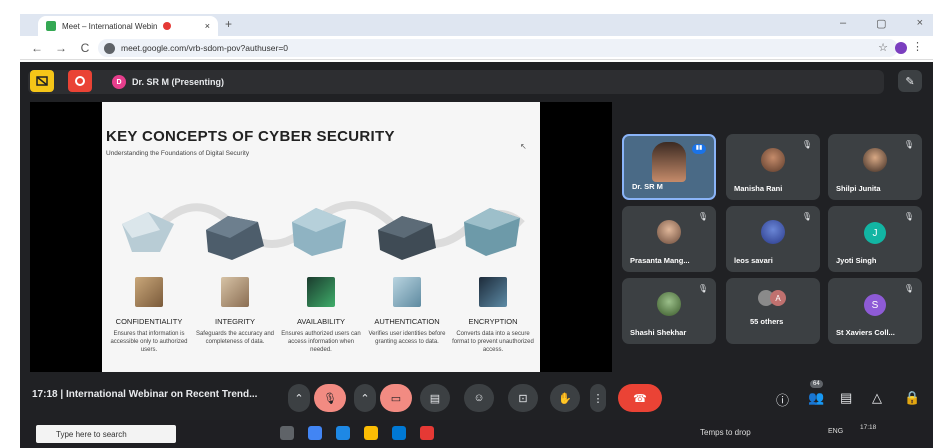 The width and height of the screenshot is (933, 448). I want to click on concept-title: AVAILABILITY, so click(321, 321).